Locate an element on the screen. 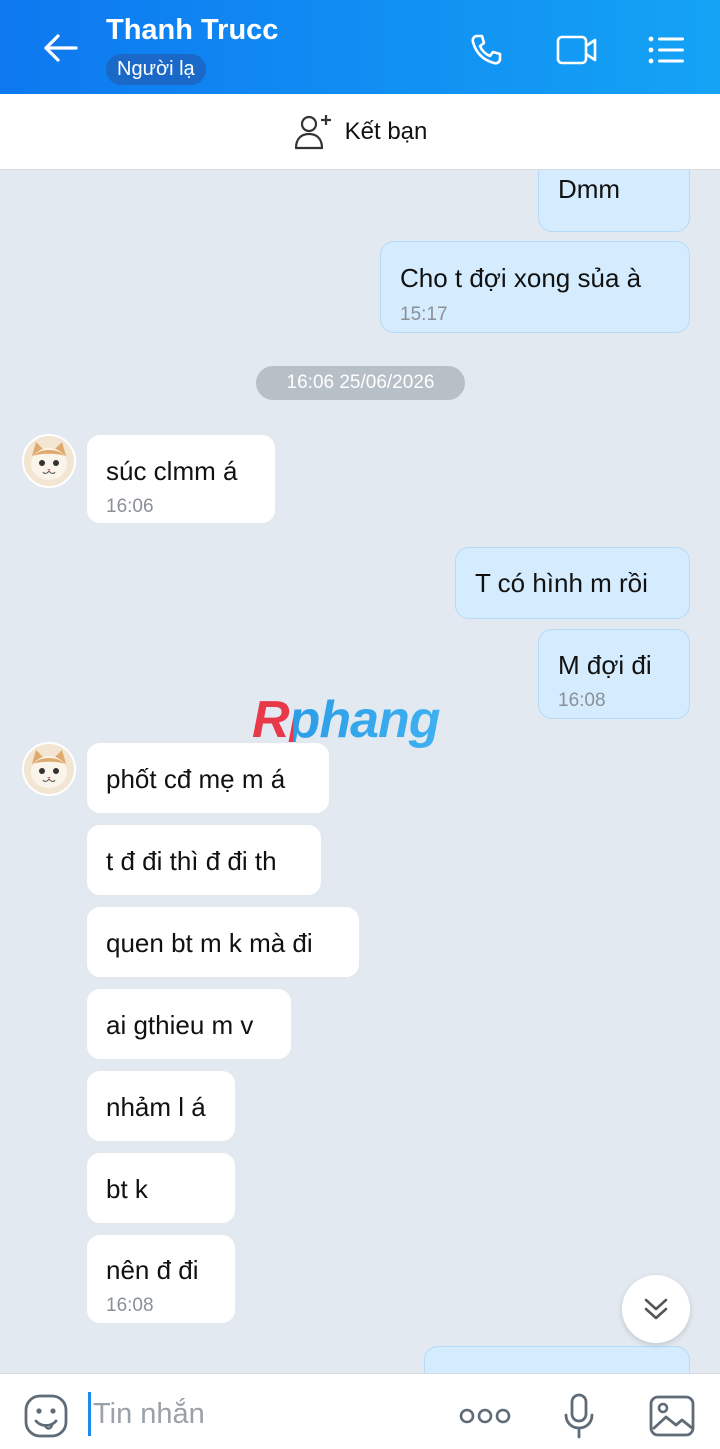 Image resolution: width=720 pixels, height=1449 pixels. menu-button is located at coordinates (666, 50).